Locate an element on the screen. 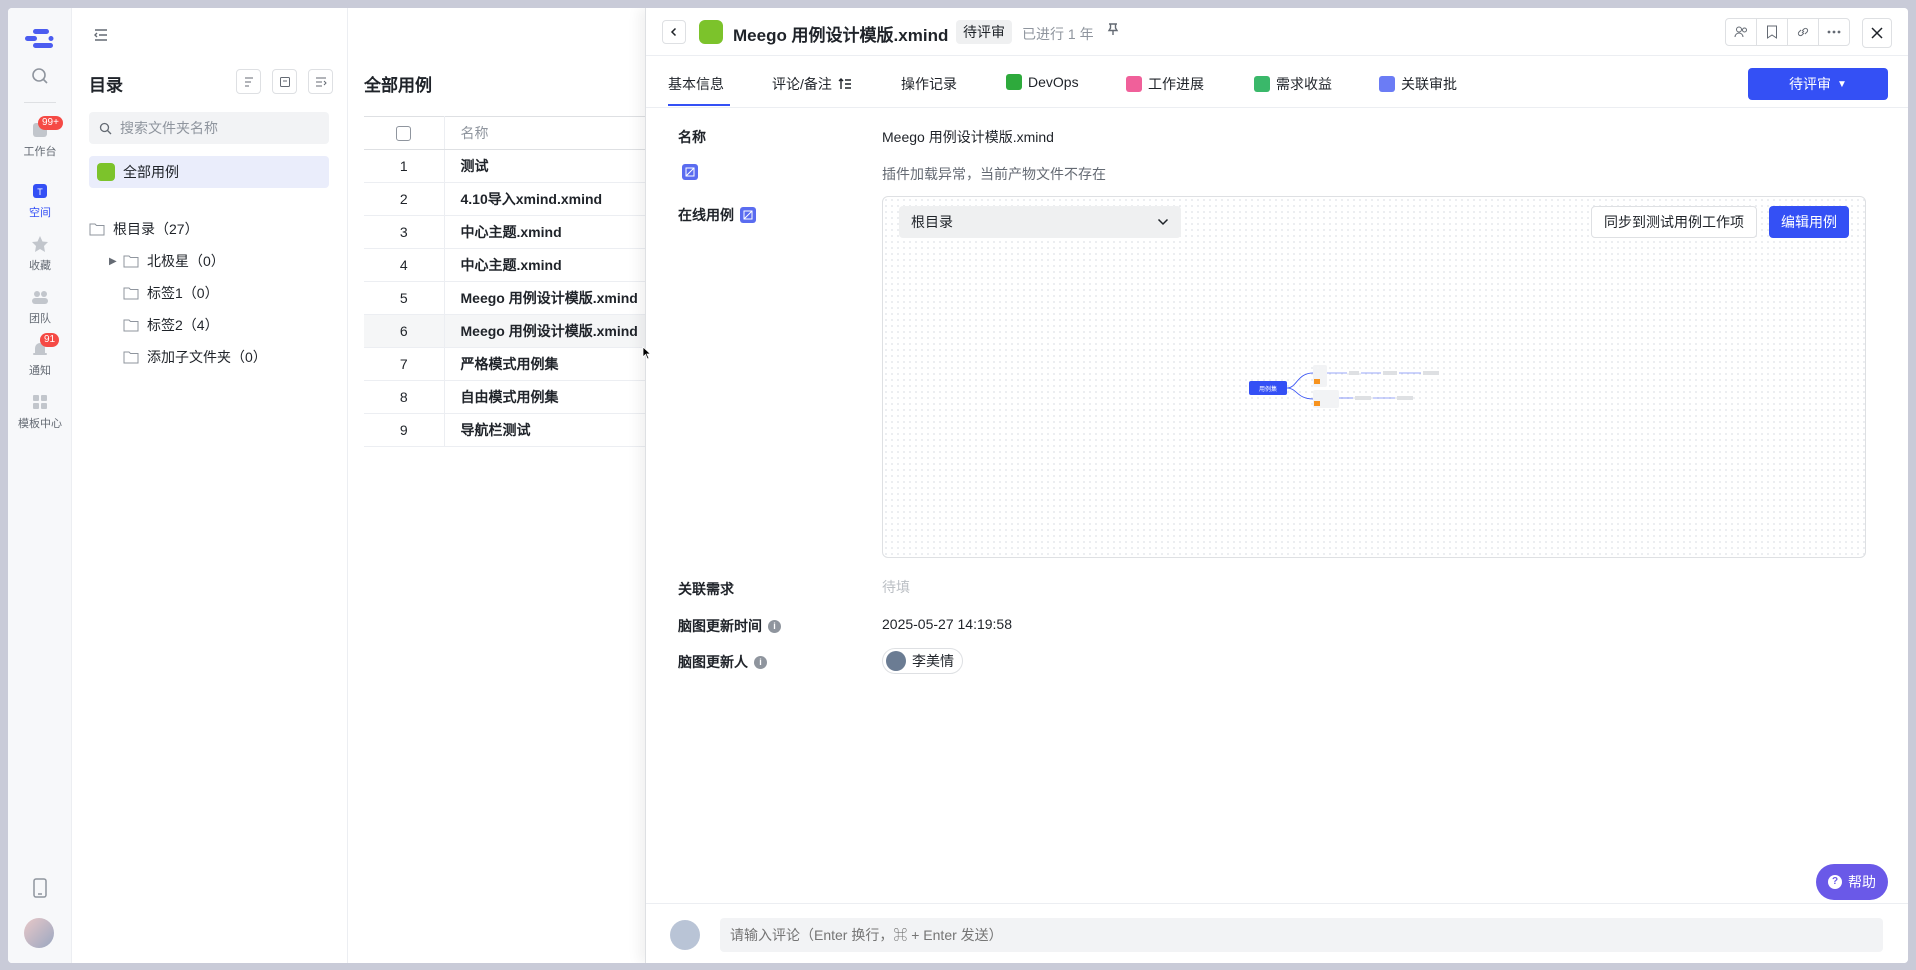 Image resolution: width=1916 pixels, height=970 pixels. rail-item-label: 通知 is located at coordinates (40, 371).